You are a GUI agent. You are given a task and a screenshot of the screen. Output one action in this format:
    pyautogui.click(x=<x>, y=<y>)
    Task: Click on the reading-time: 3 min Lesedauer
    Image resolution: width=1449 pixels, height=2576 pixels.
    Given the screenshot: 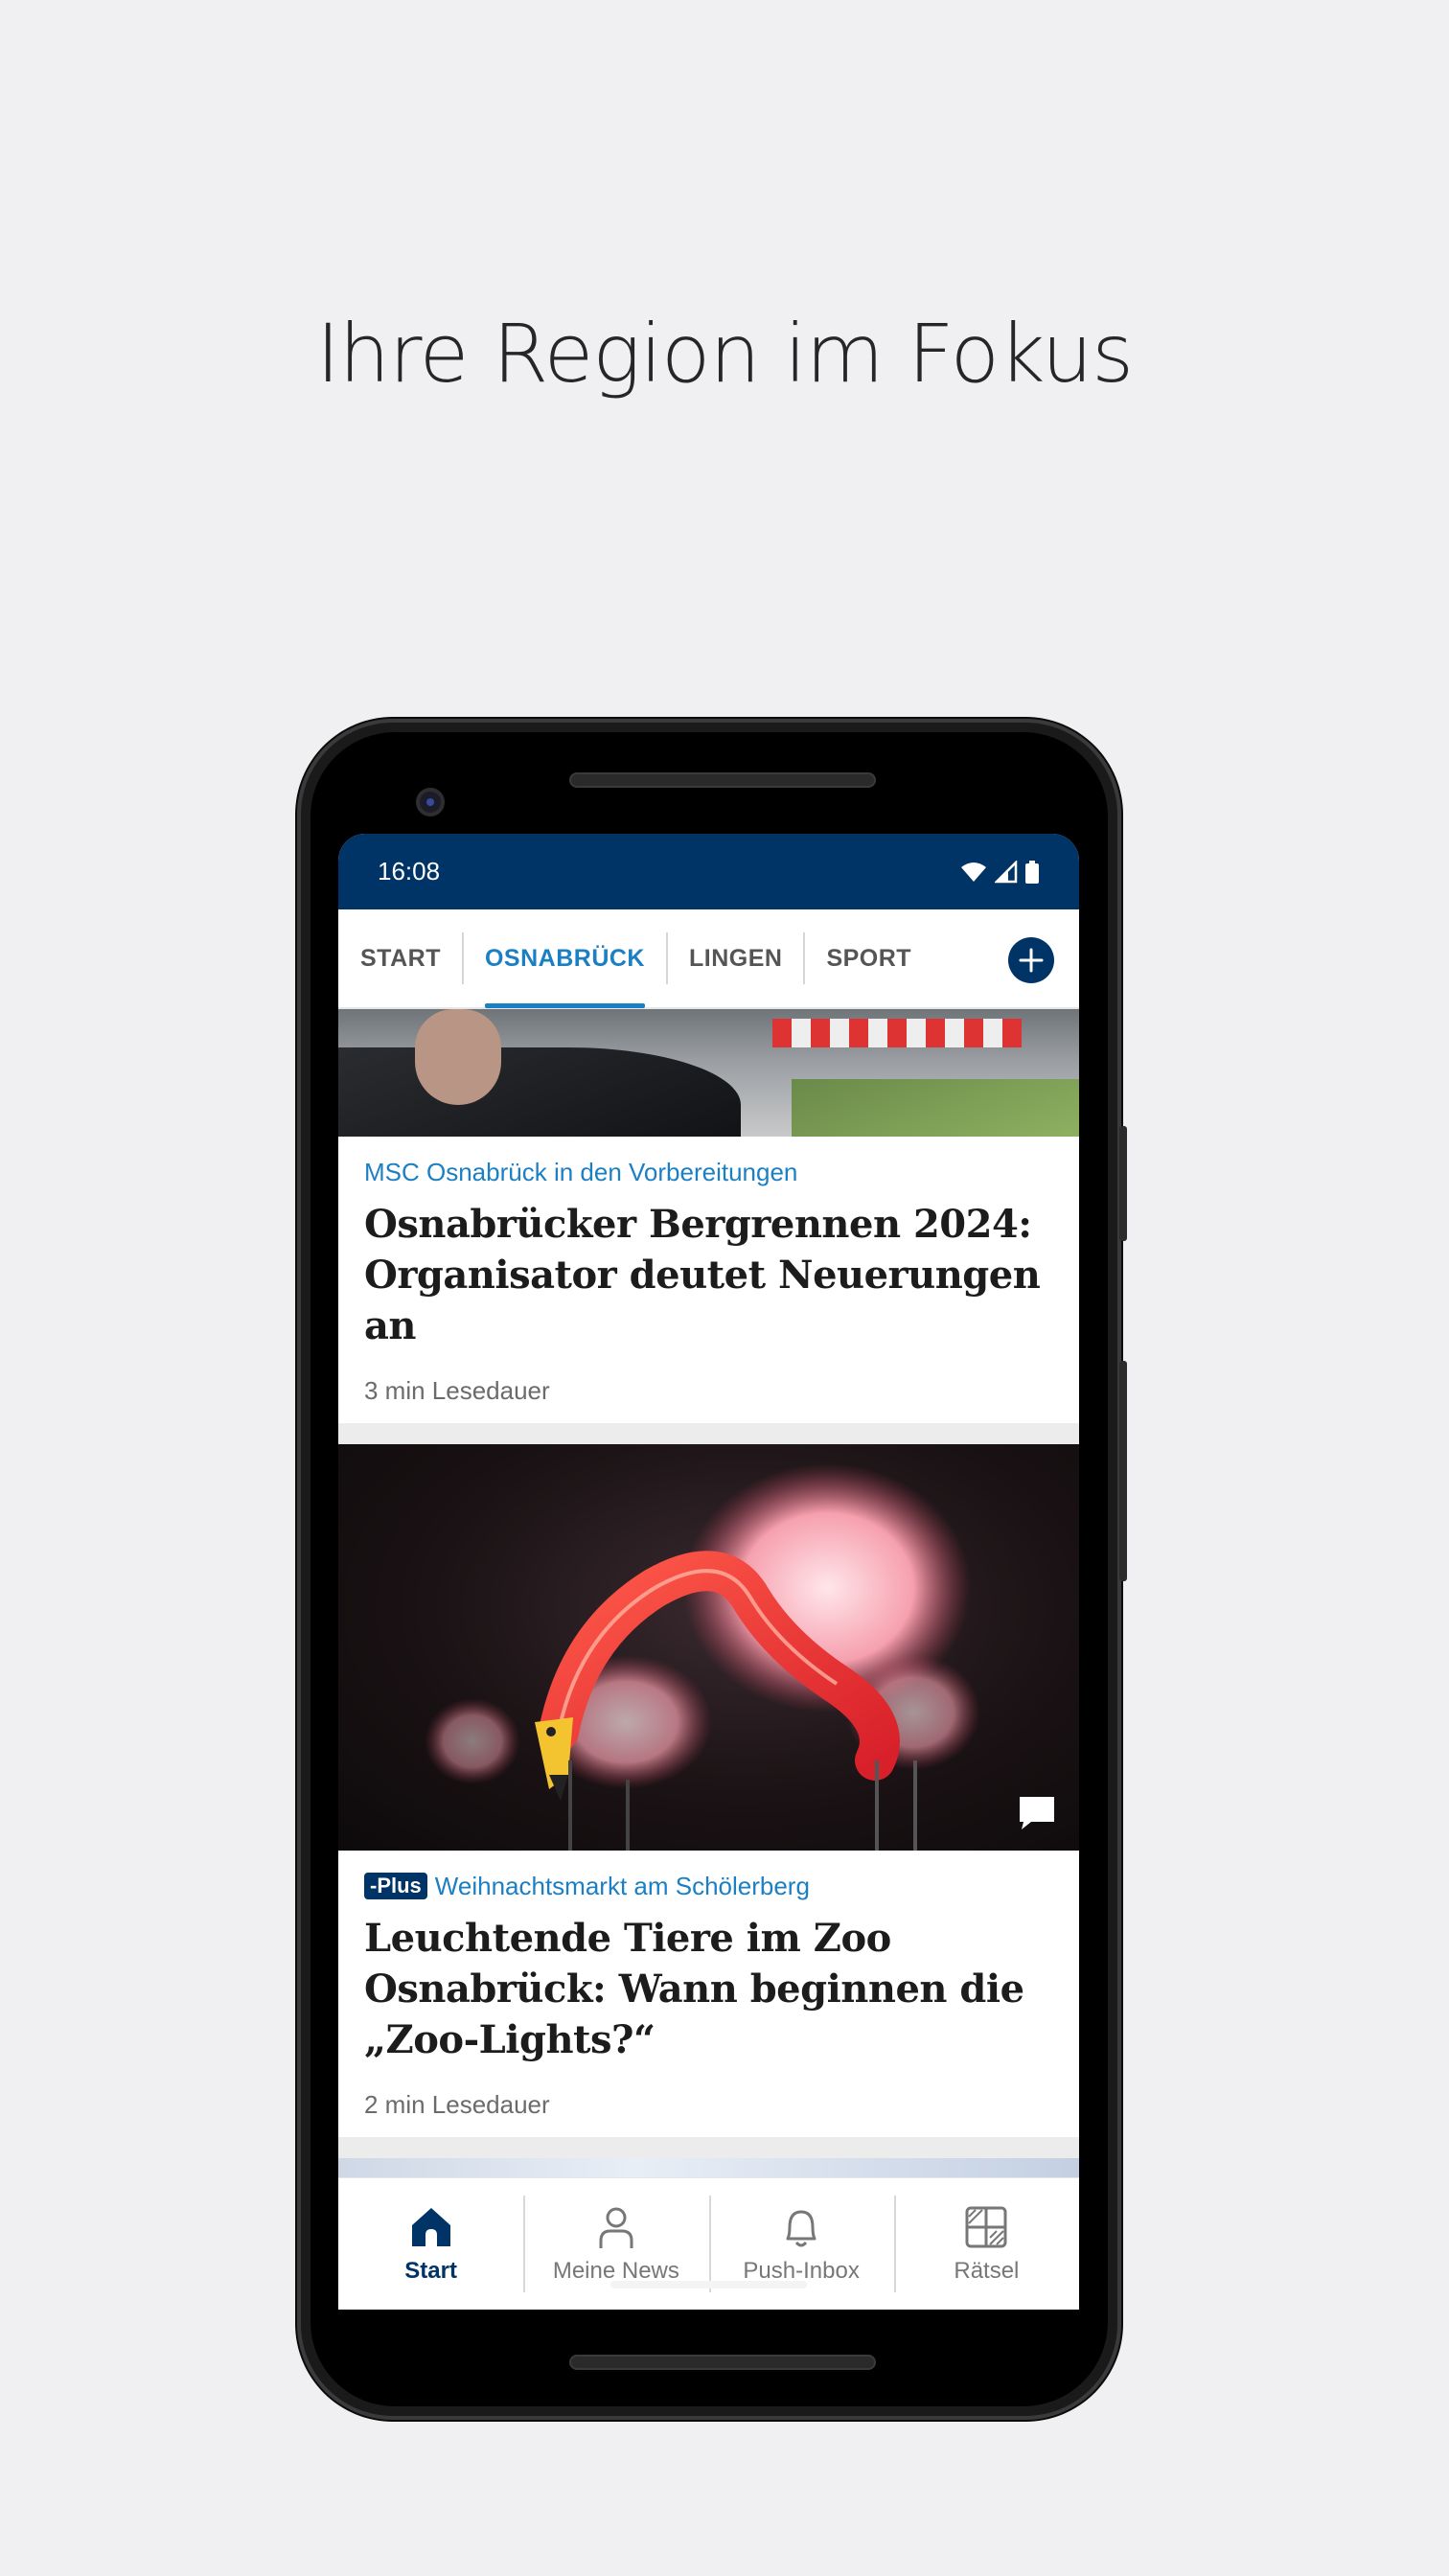 What is the action you would take?
    pyautogui.click(x=457, y=1390)
    